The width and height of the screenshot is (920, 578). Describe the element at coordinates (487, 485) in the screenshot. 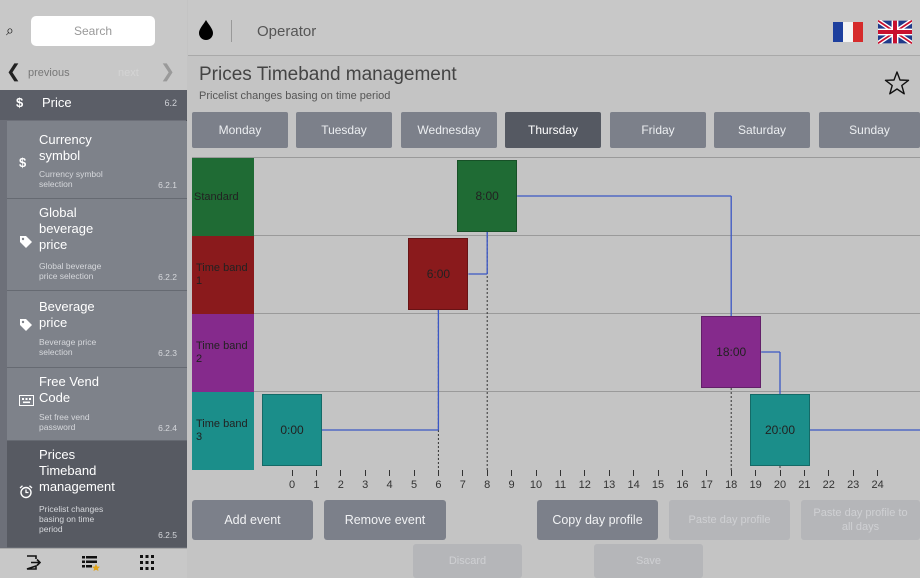

I see `hour-tick-label: 8` at that location.